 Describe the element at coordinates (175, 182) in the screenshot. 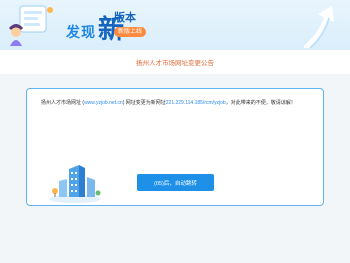

I see `auto-redirect-button: (05)后，自动跳转` at that location.